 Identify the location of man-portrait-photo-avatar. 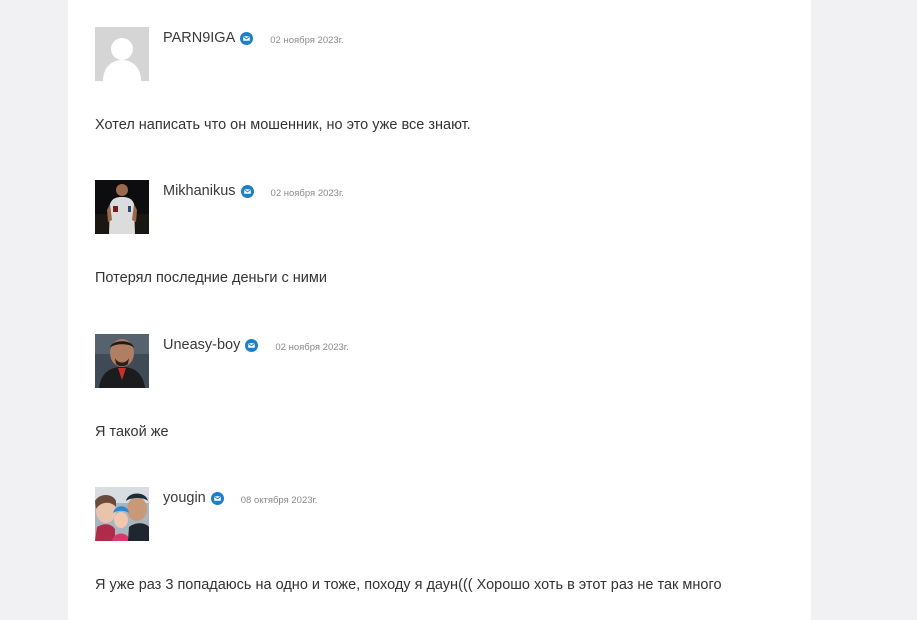
(122, 361).